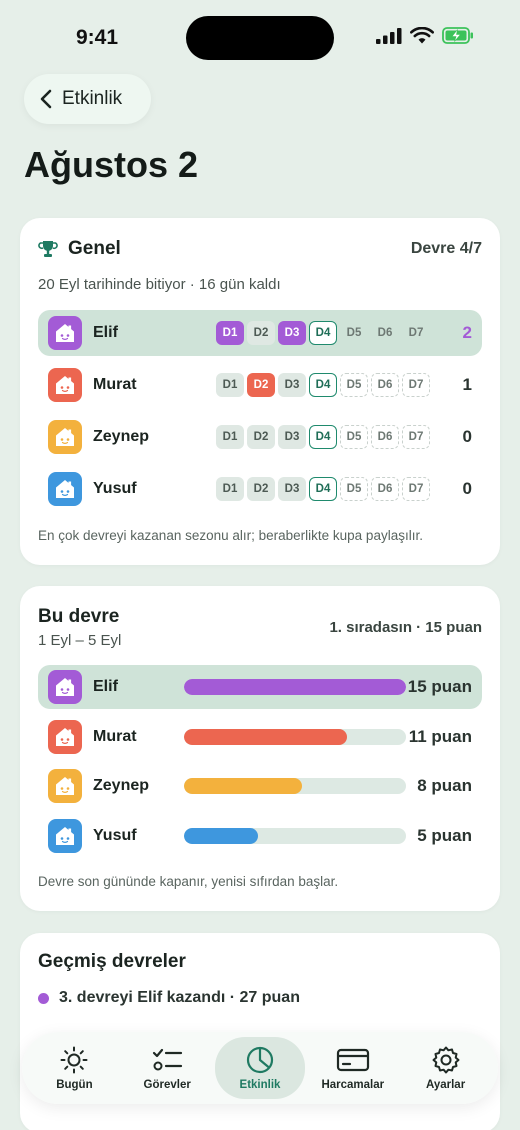 The width and height of the screenshot is (520, 1130). I want to click on history-text: 3. devreyi Elif kazandı · 27 puan, so click(179, 997).